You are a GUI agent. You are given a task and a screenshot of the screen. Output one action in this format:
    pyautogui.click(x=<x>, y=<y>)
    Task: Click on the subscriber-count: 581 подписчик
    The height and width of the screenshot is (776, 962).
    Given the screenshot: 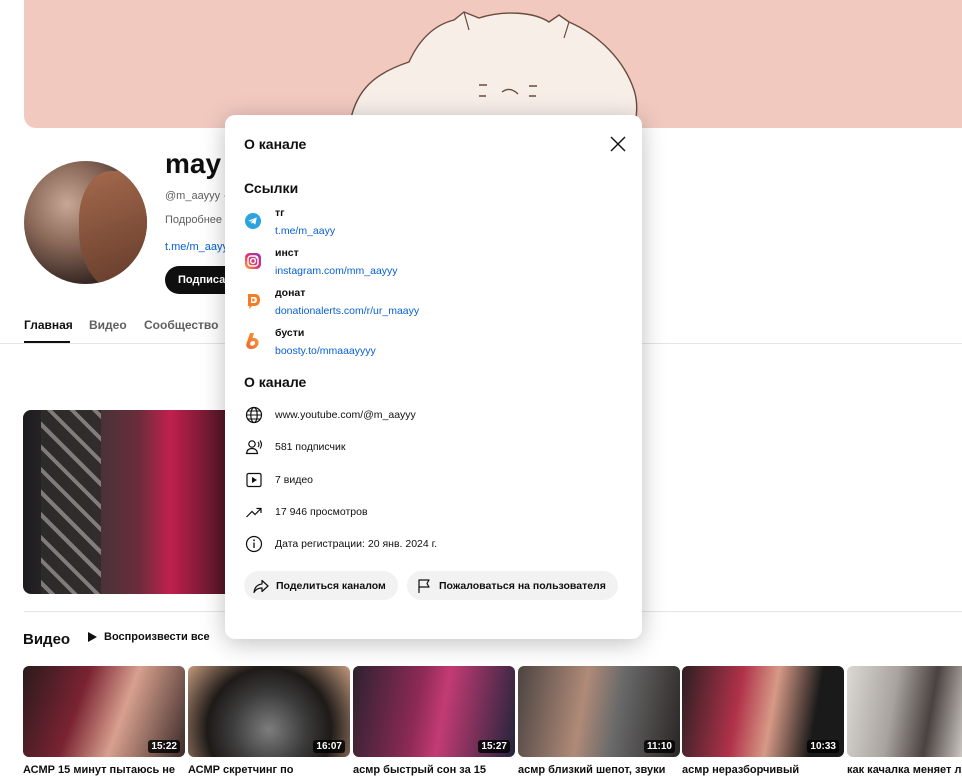 What is the action you would take?
    pyautogui.click(x=310, y=447)
    